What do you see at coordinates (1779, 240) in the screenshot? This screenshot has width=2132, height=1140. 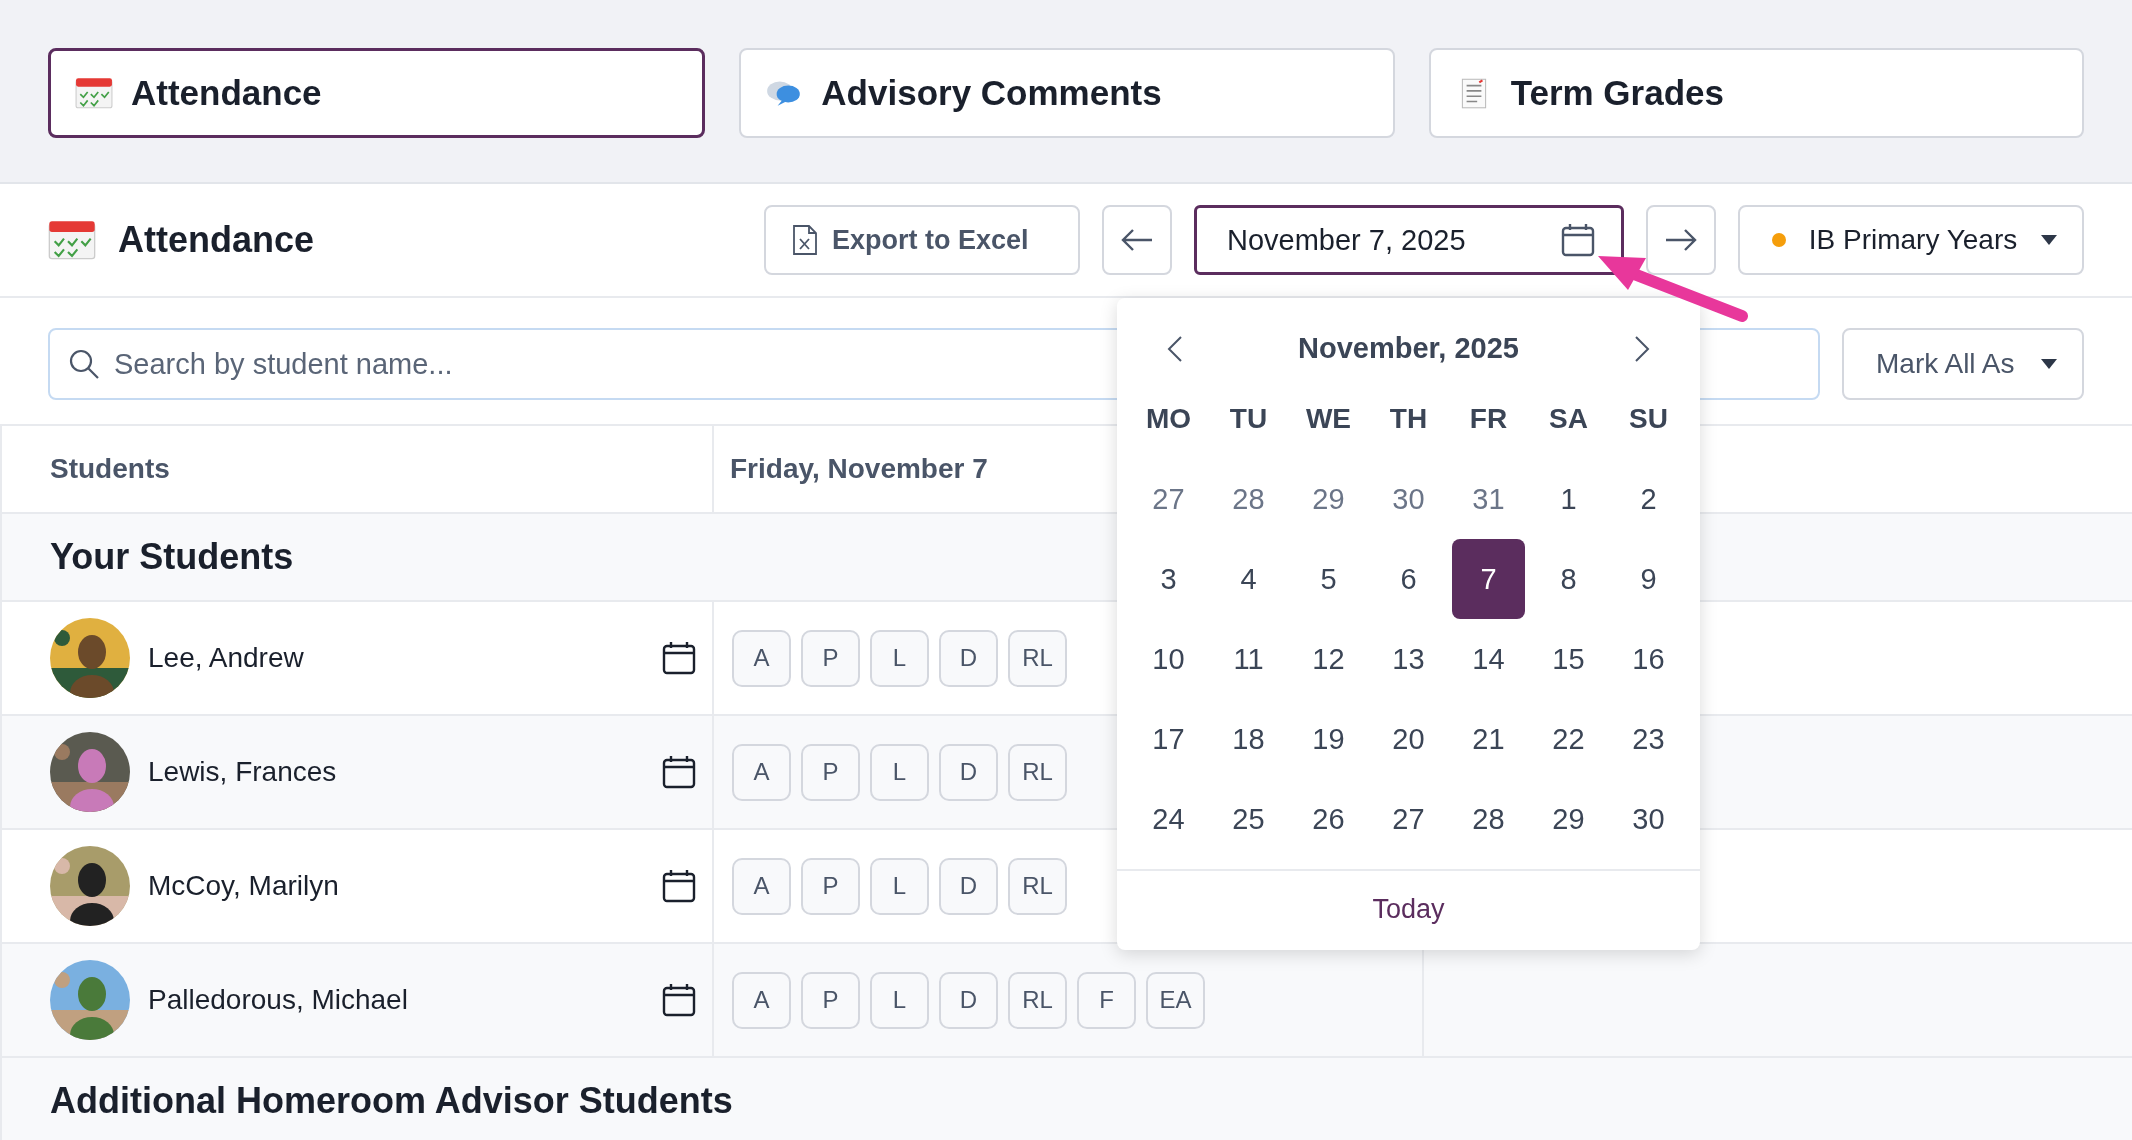 I see `status-dot` at bounding box center [1779, 240].